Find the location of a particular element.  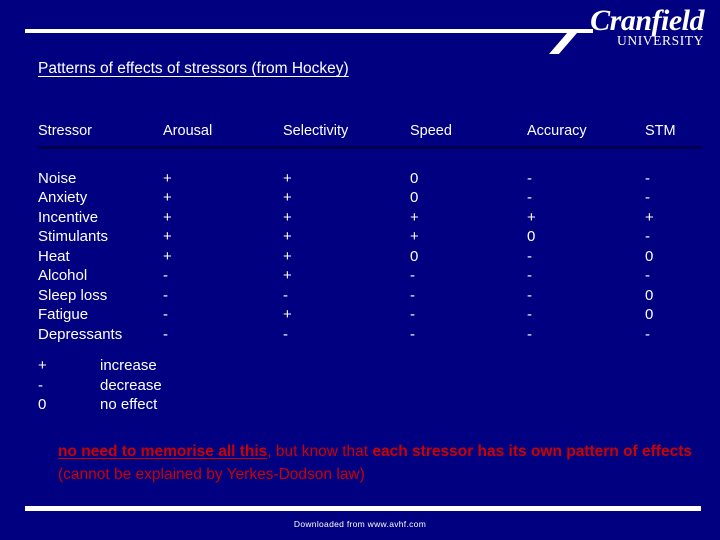

footer-divider-rule is located at coordinates (363, 508).